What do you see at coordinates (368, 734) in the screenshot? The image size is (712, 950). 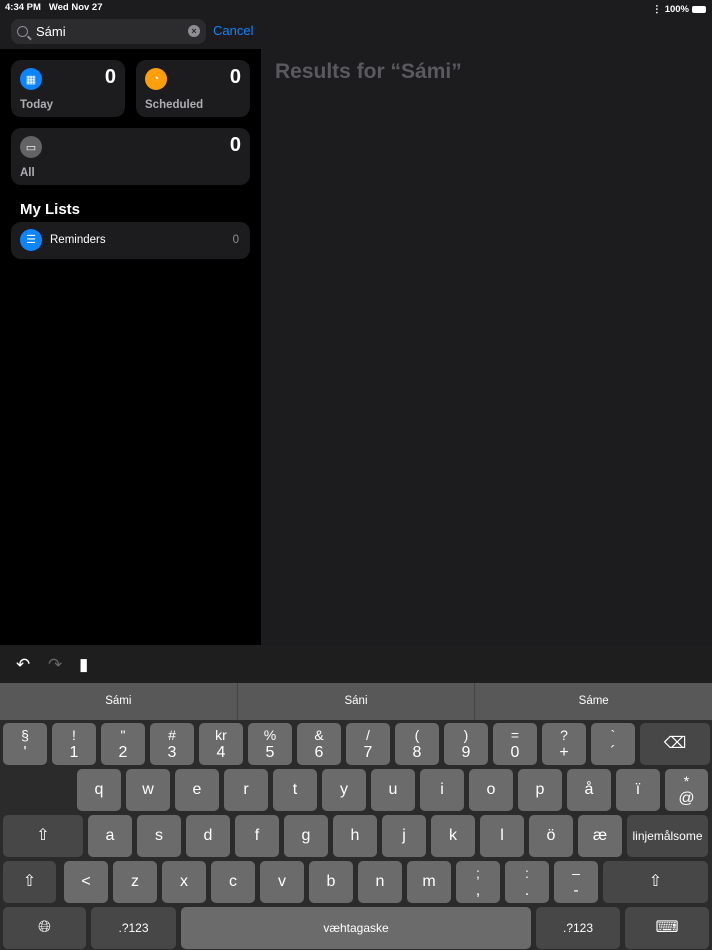 I see `key-upper: /` at bounding box center [368, 734].